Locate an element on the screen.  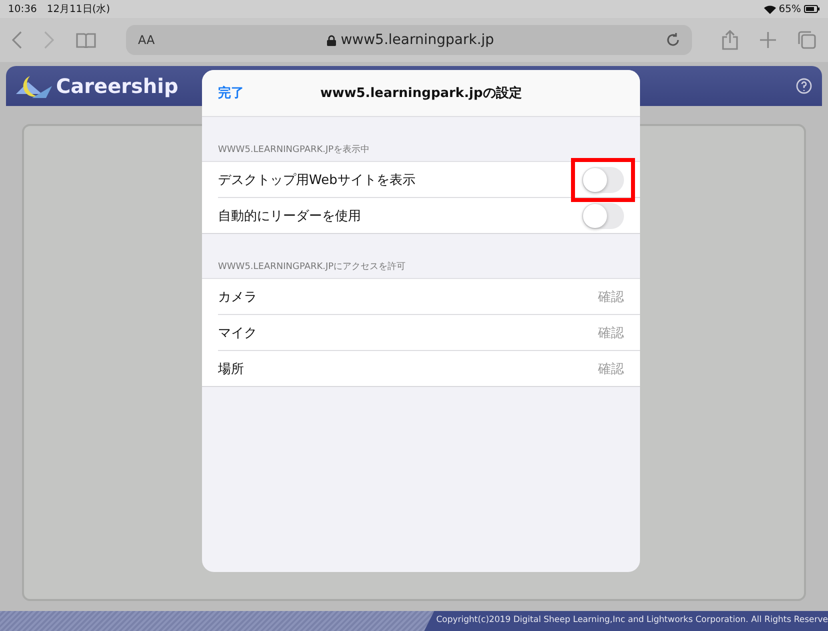
setting-label: デスクトップ用Webサイトを表示 is located at coordinates (317, 180).